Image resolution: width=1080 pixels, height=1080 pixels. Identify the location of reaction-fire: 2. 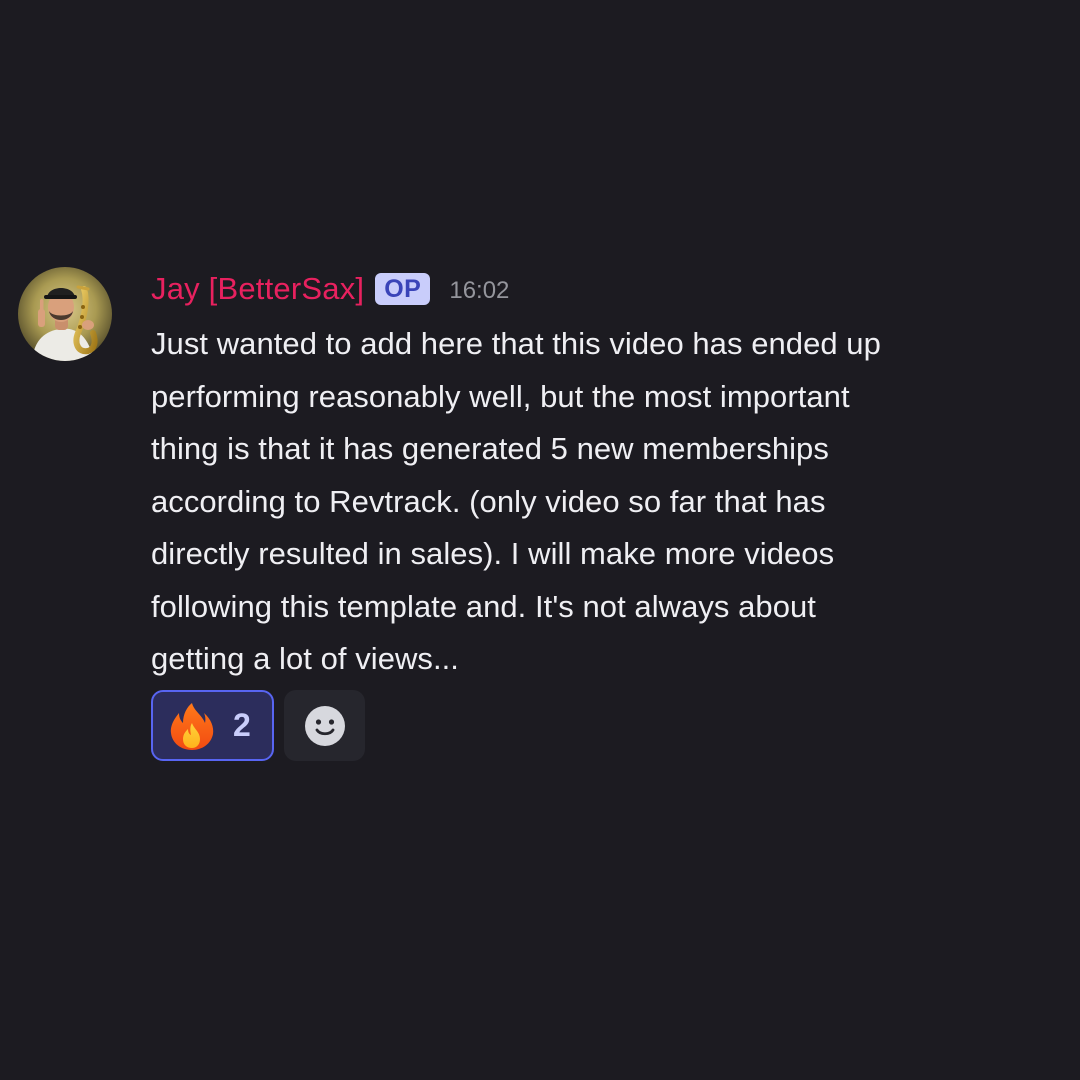
(212, 725).